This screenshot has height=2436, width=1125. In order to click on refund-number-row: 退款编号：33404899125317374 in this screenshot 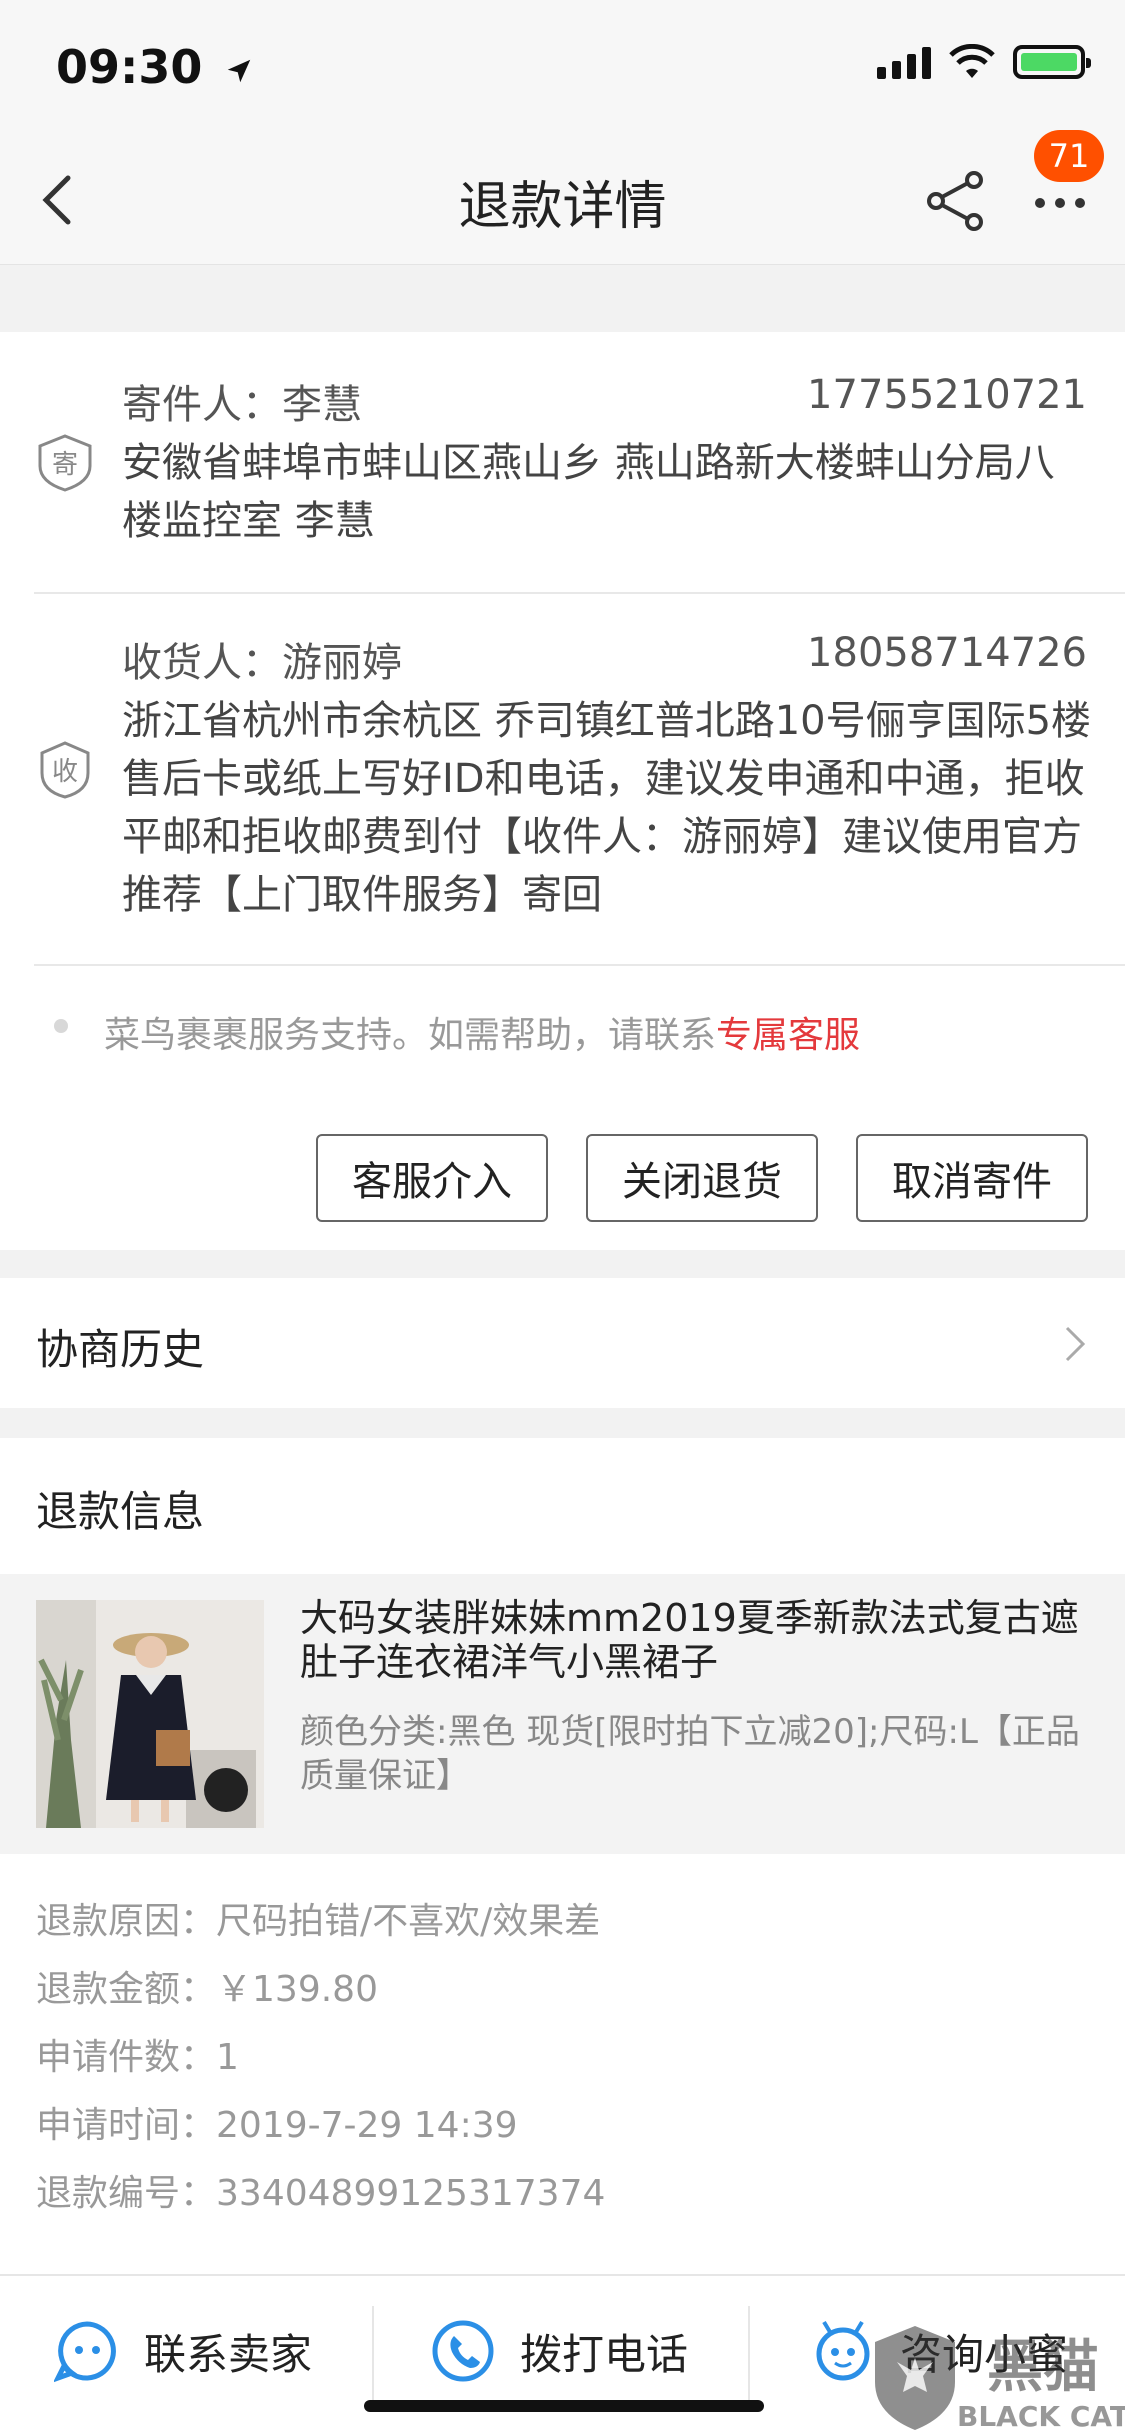, I will do `click(320, 2190)`.